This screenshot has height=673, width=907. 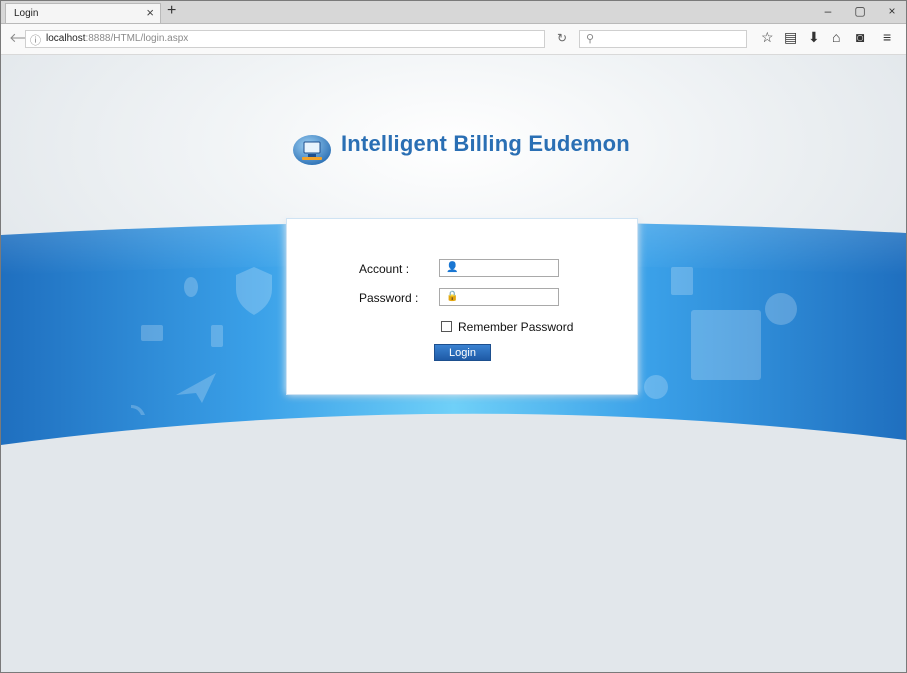 I want to click on user-icon: 👤, so click(x=452, y=267).